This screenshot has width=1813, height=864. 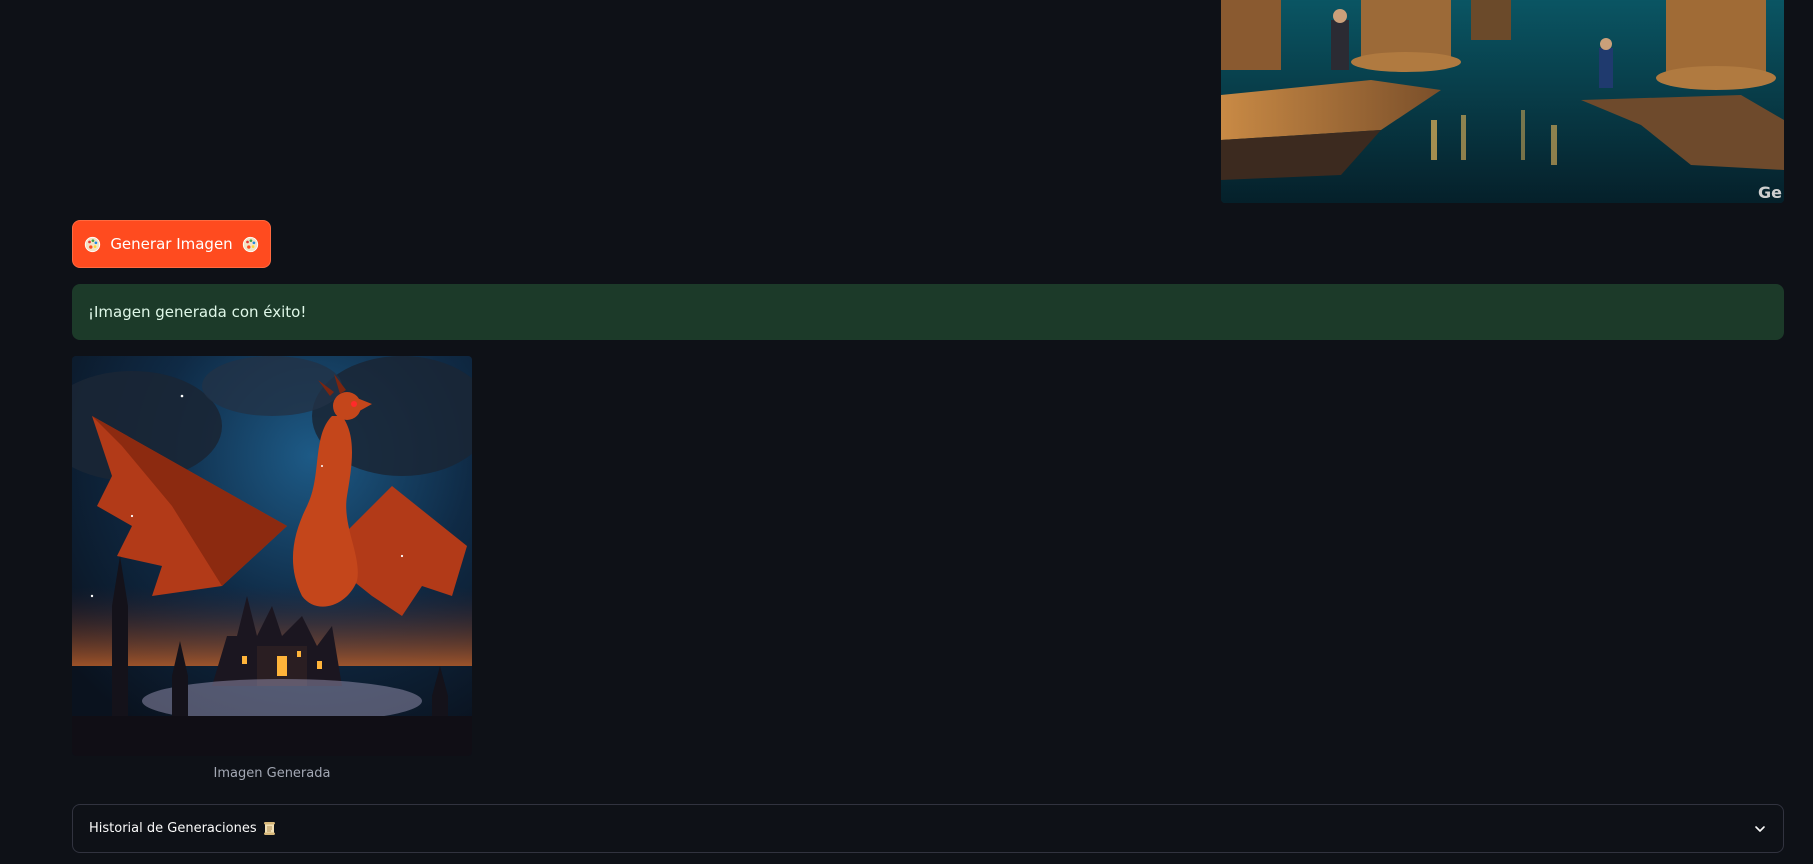 I want to click on generate-button-label: Generar Imagen, so click(x=171, y=244).